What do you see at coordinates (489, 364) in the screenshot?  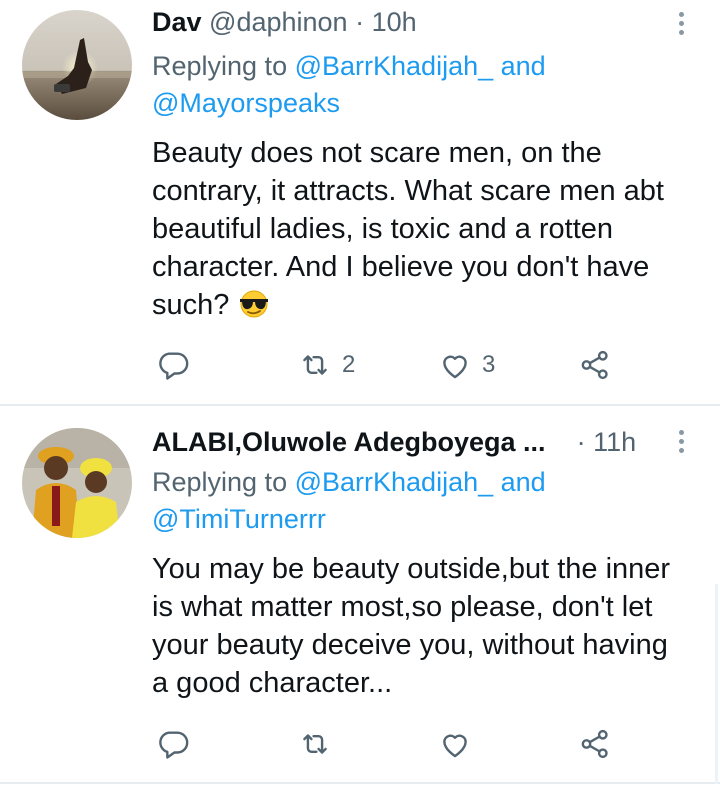 I see `like-count: 3` at bounding box center [489, 364].